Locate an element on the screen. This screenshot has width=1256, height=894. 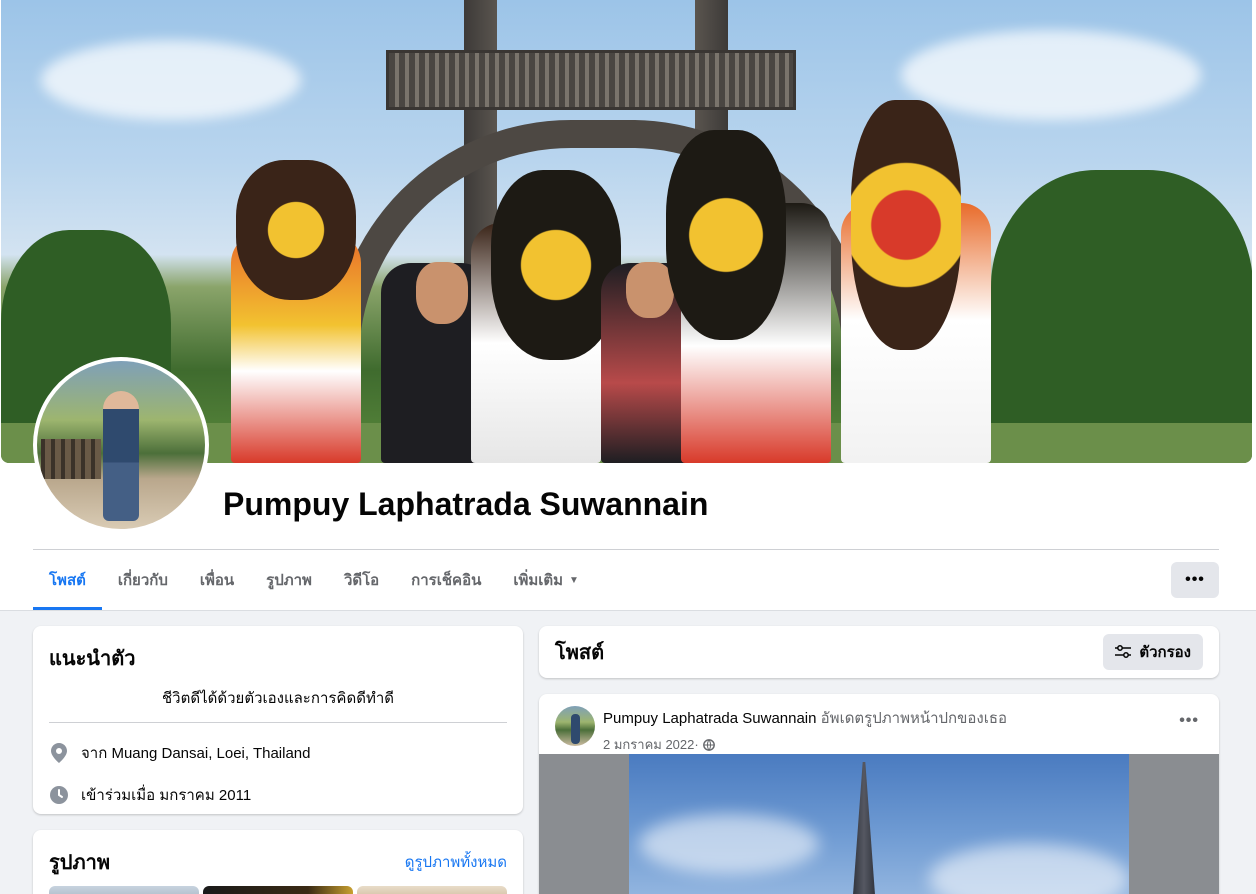
post-action-text: อัพเดตรูปภาพหน้าปกของเธอ is located at coordinates (913, 718).